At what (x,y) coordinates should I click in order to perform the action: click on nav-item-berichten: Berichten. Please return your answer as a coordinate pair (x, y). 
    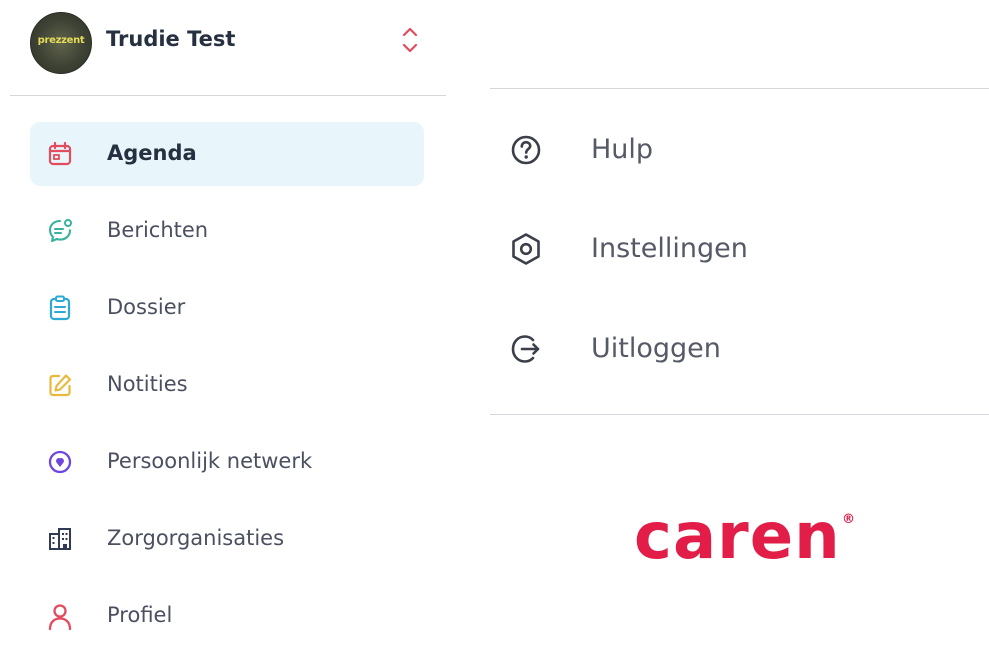
    Looking at the image, I should click on (227, 231).